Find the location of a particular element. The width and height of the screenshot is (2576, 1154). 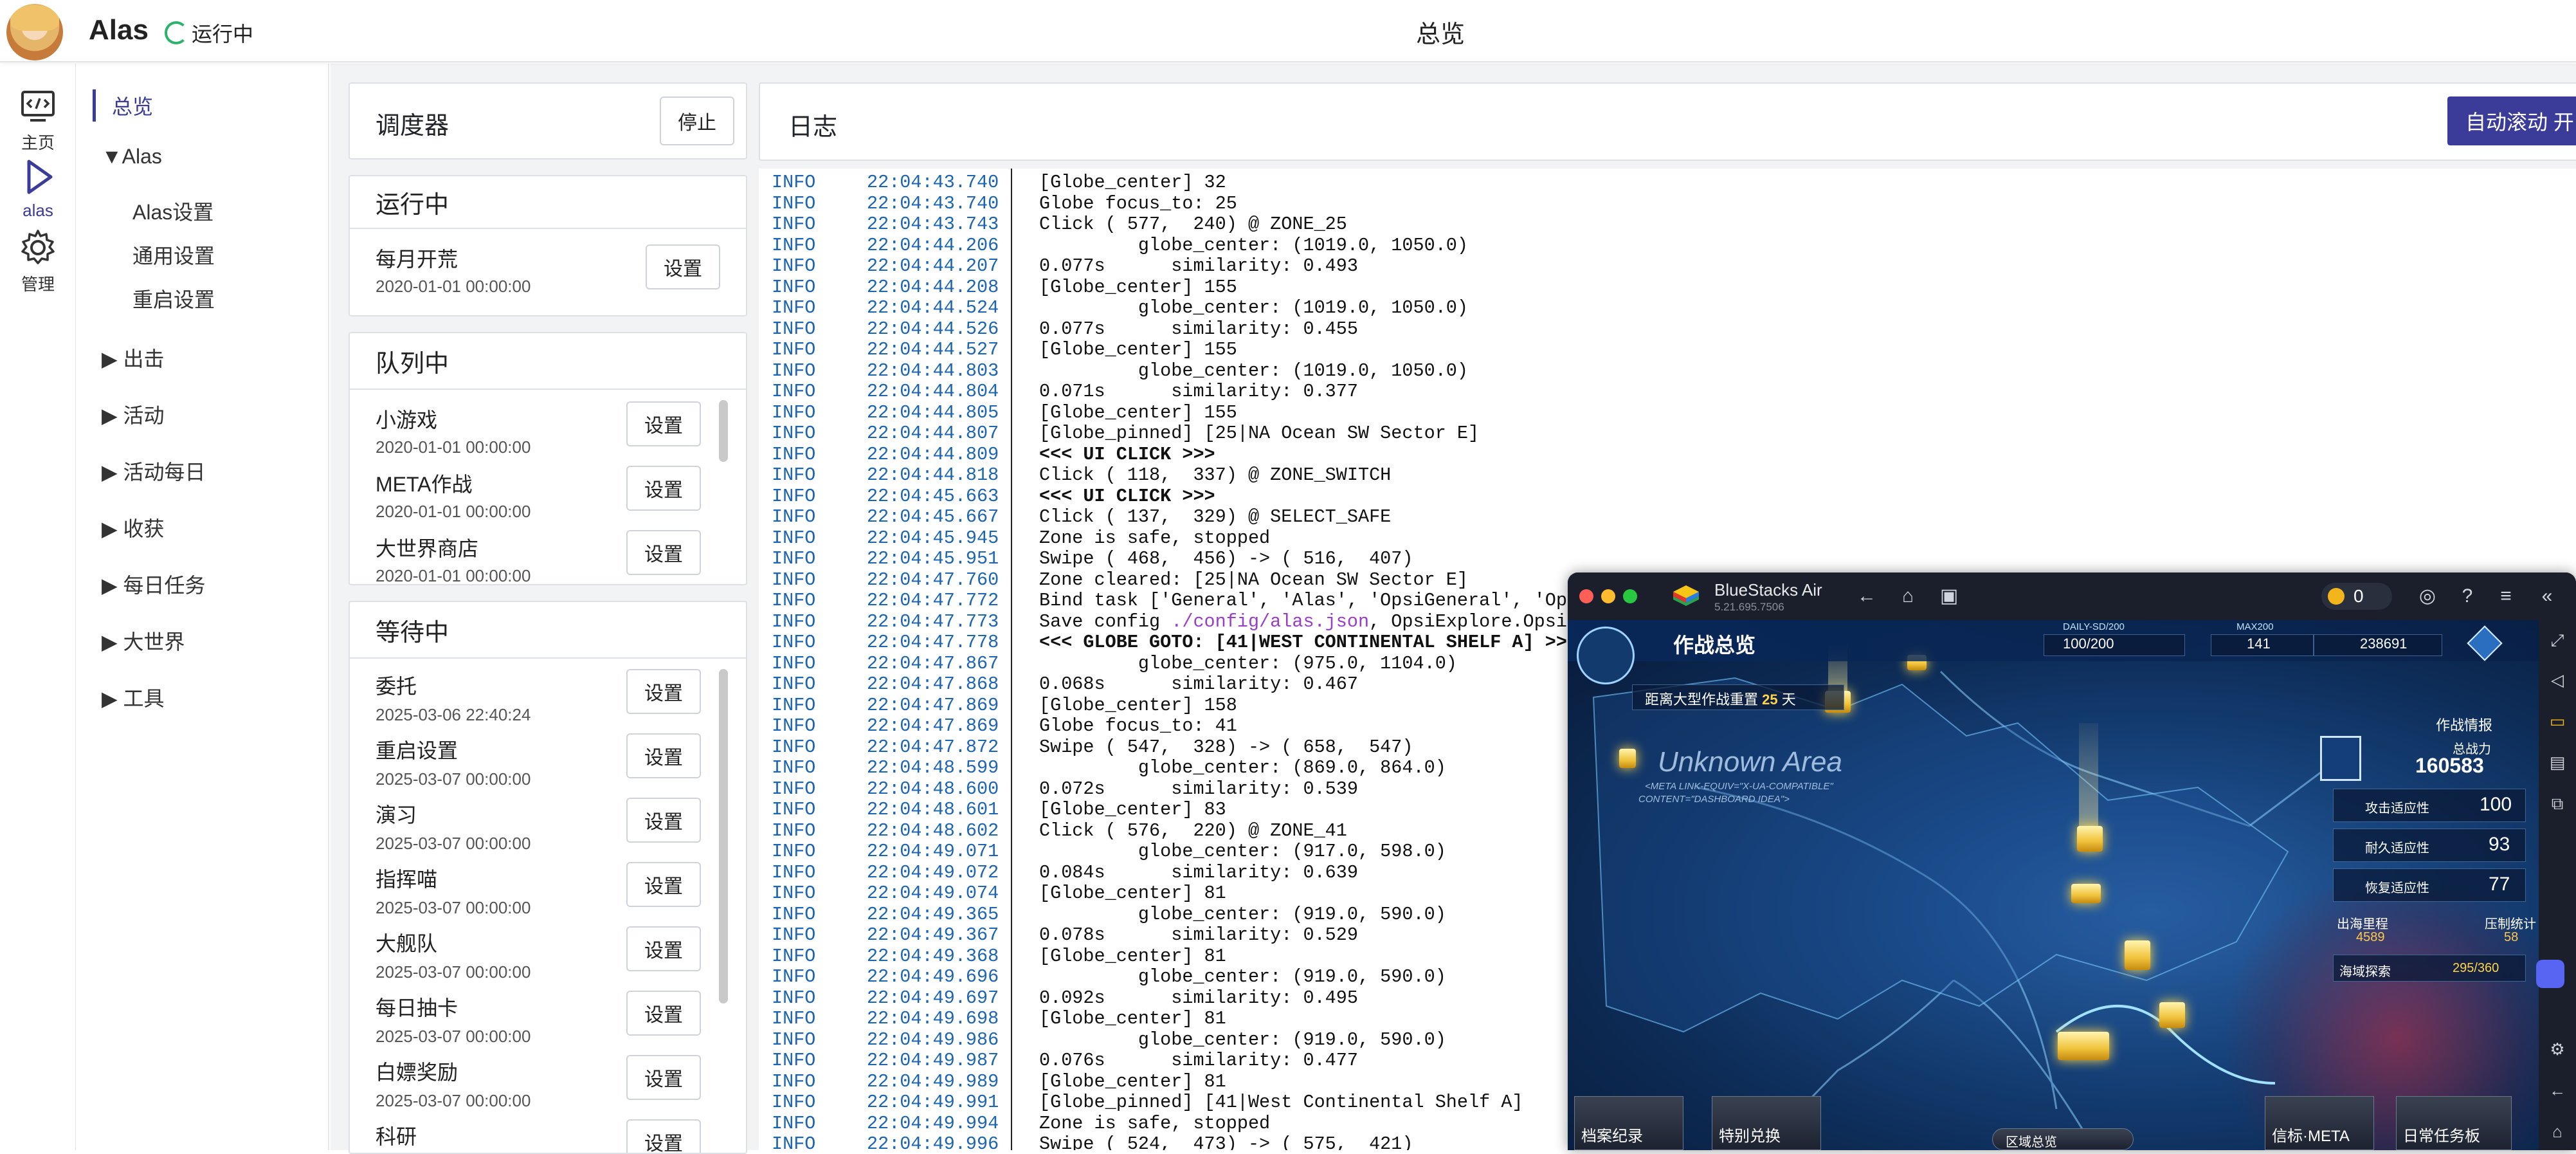

menu-icon: ≡ is located at coordinates (2506, 596).